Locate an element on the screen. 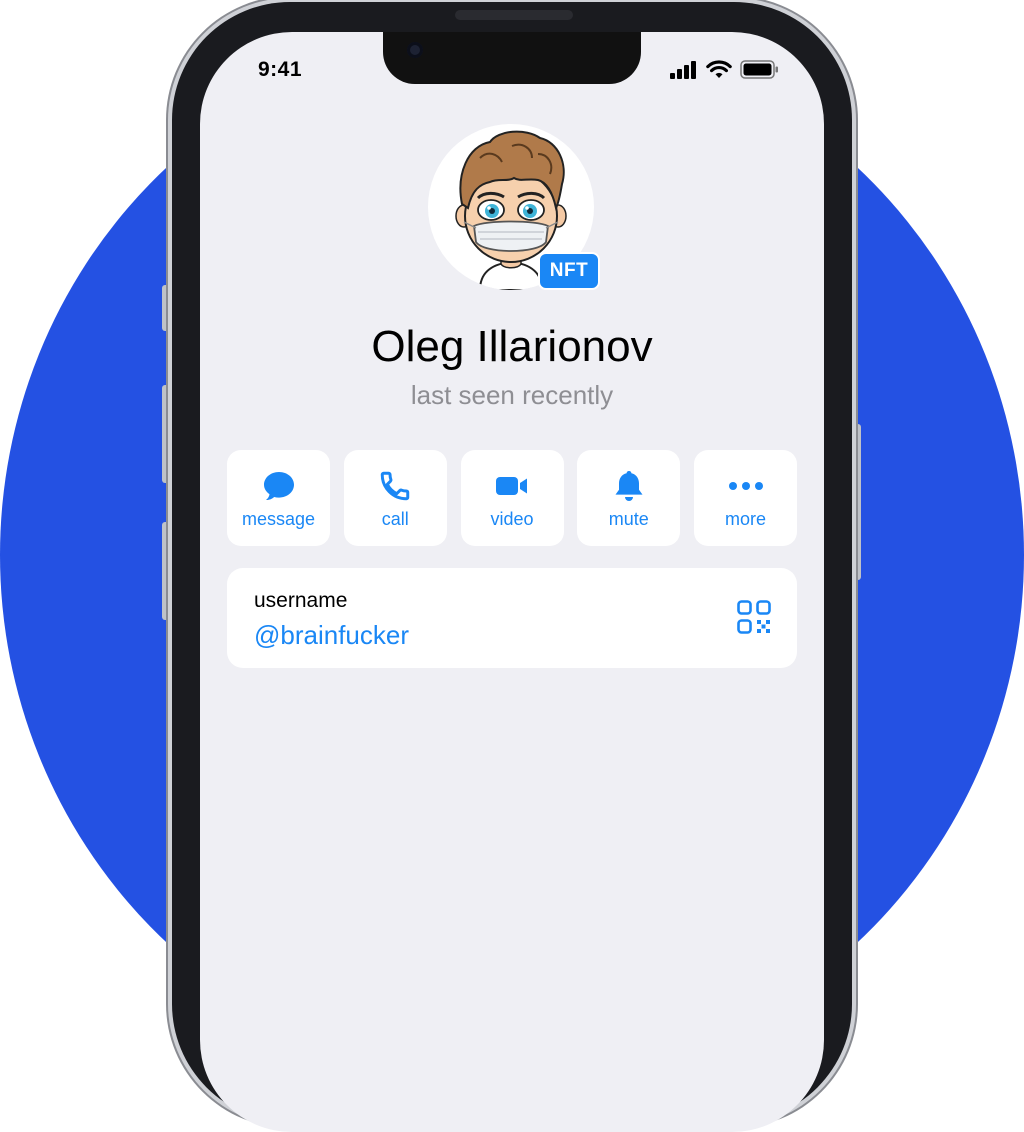 The image size is (1024, 1132). camera-icon is located at coordinates (415, 50).